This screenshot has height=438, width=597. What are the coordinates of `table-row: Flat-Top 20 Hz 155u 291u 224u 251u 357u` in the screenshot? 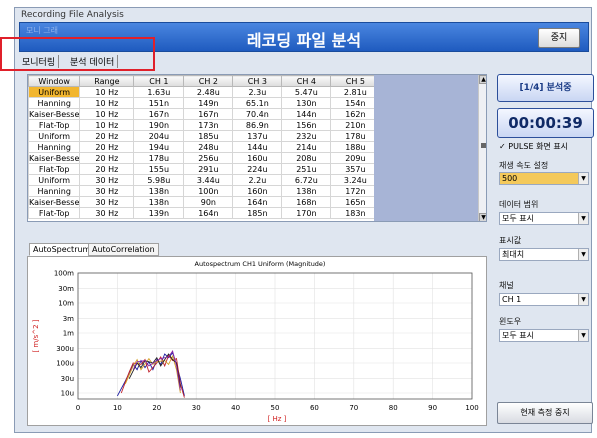 It's located at (204, 169).